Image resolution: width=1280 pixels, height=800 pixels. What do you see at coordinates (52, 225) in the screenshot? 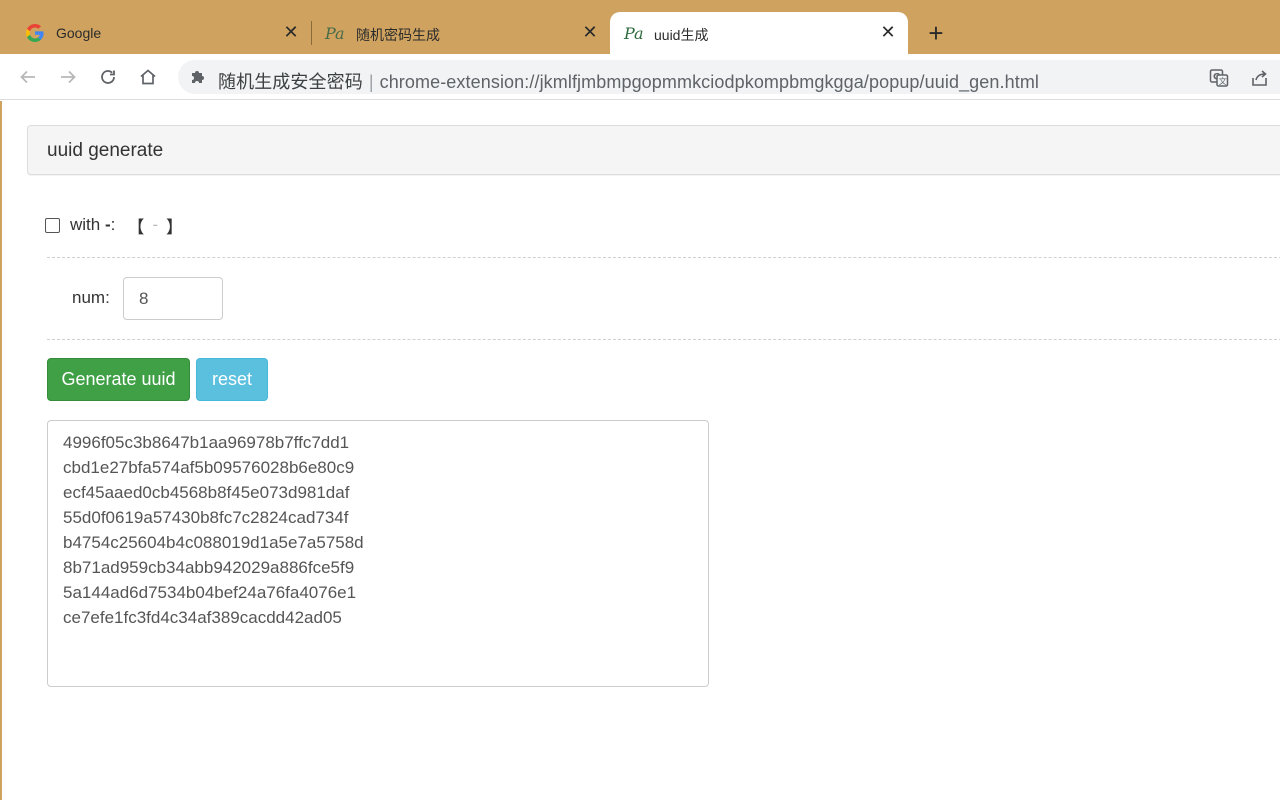
I see `with-dash-checkbox` at bounding box center [52, 225].